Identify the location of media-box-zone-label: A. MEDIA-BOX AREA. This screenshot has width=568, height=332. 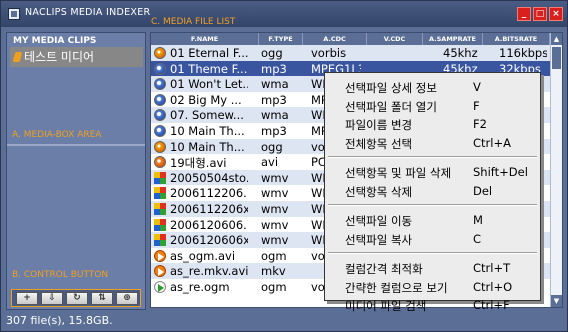
(57, 135).